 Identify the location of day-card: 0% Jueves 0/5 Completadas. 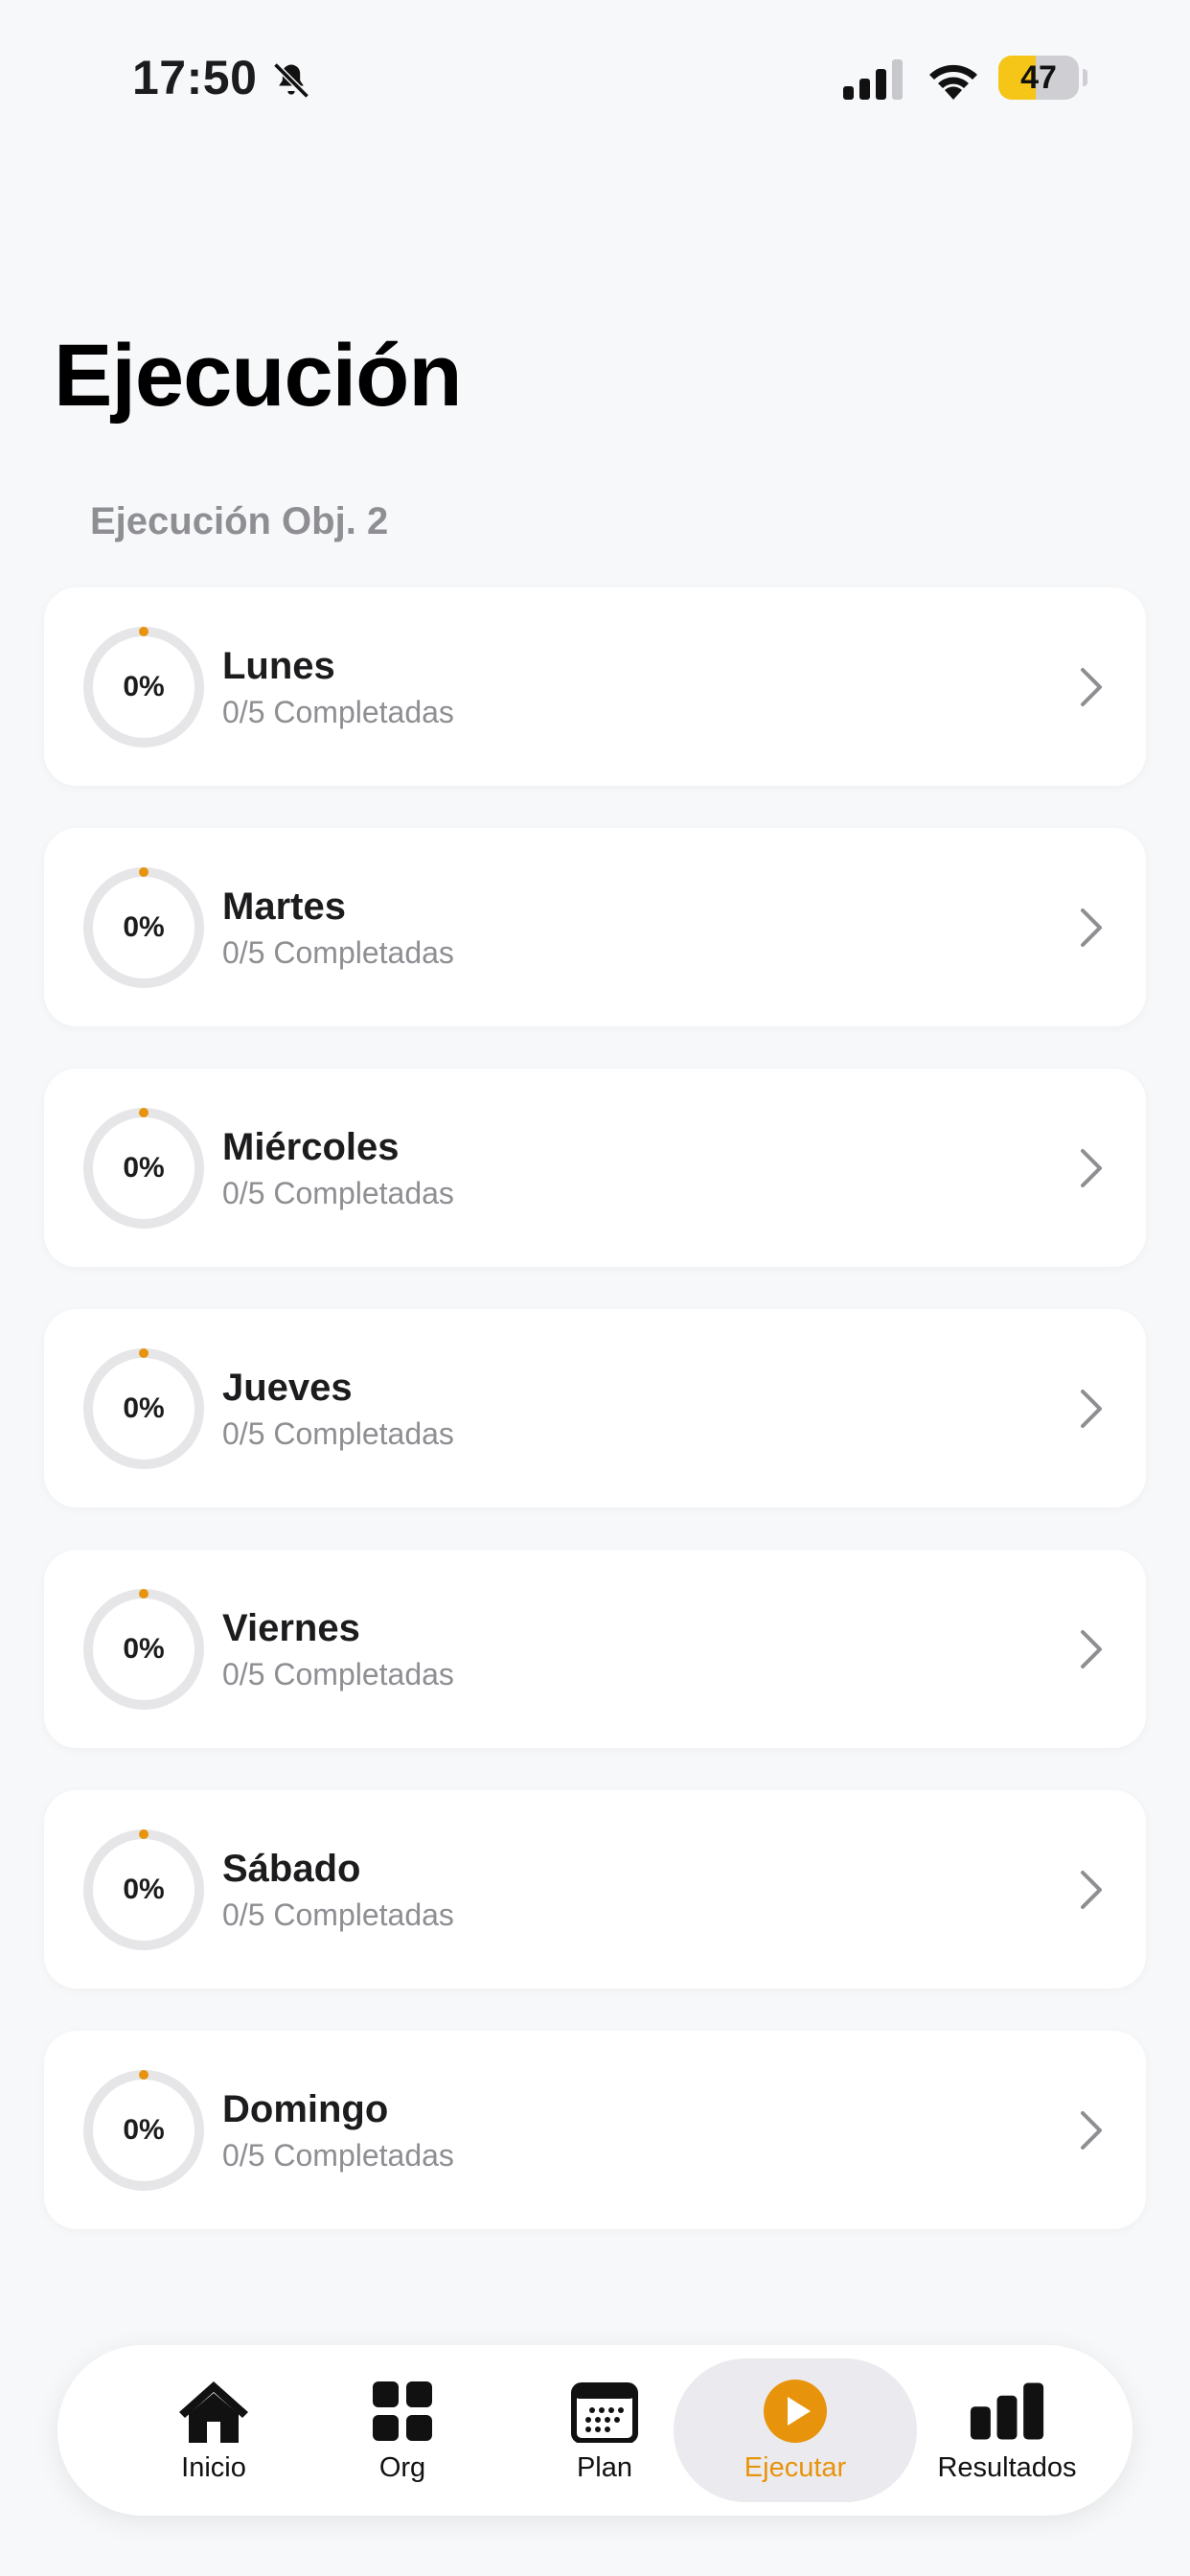
(595, 1408).